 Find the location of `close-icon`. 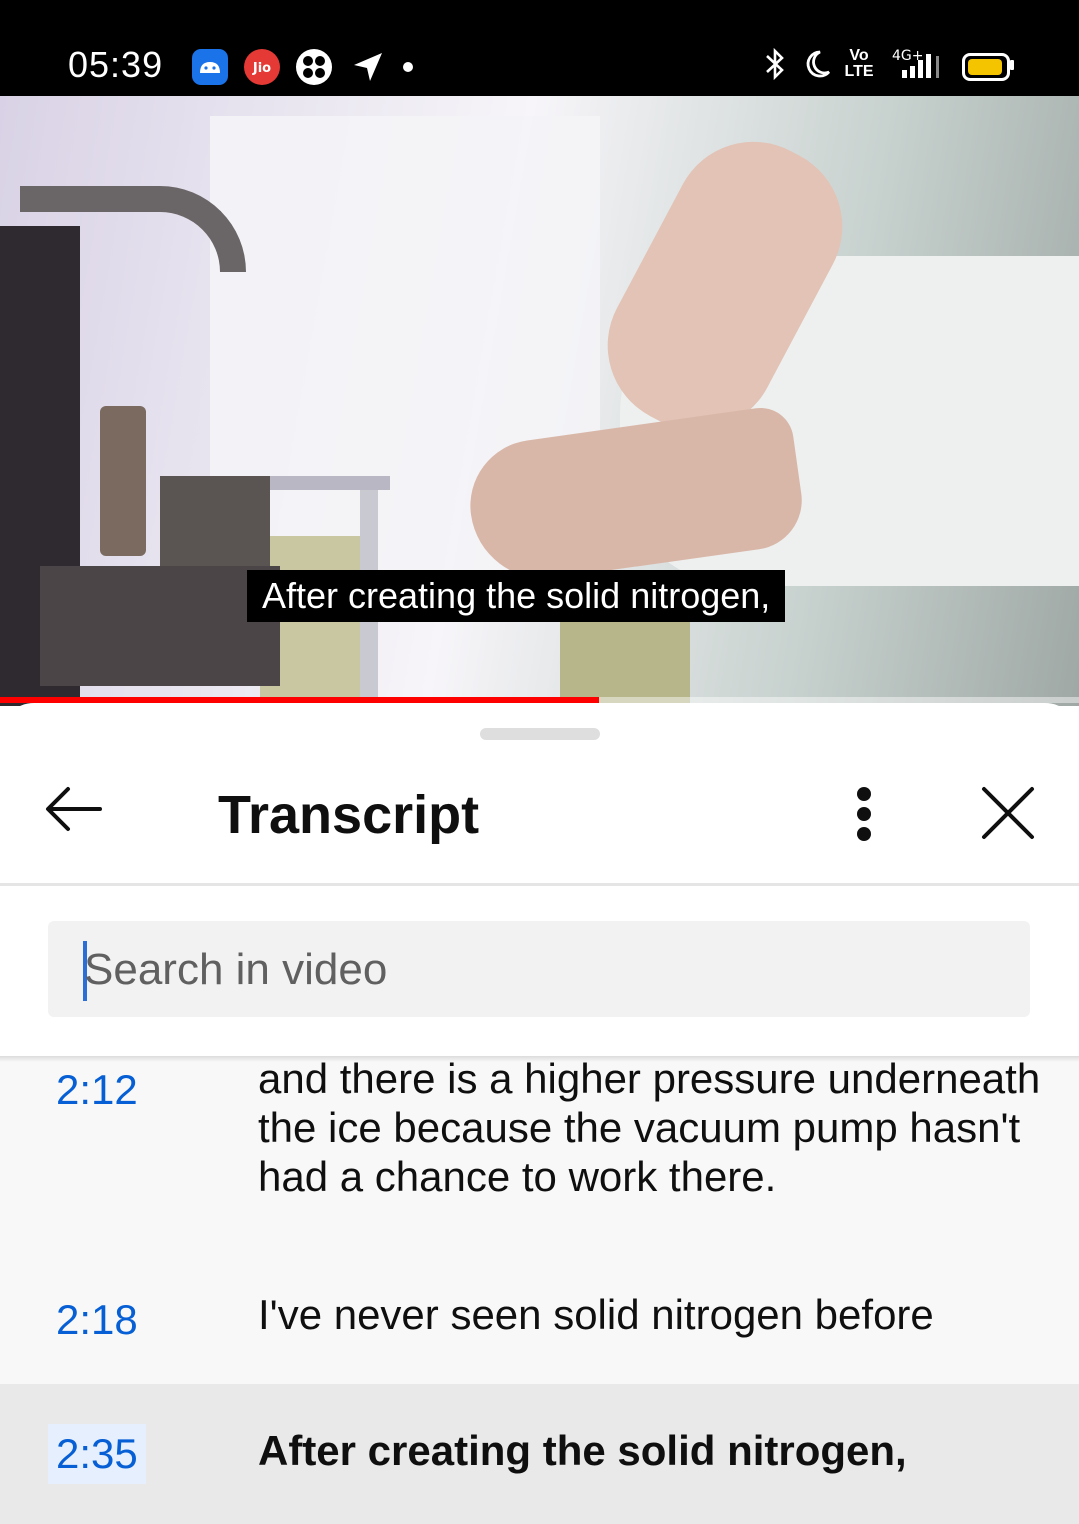

close-icon is located at coordinates (1008, 813).